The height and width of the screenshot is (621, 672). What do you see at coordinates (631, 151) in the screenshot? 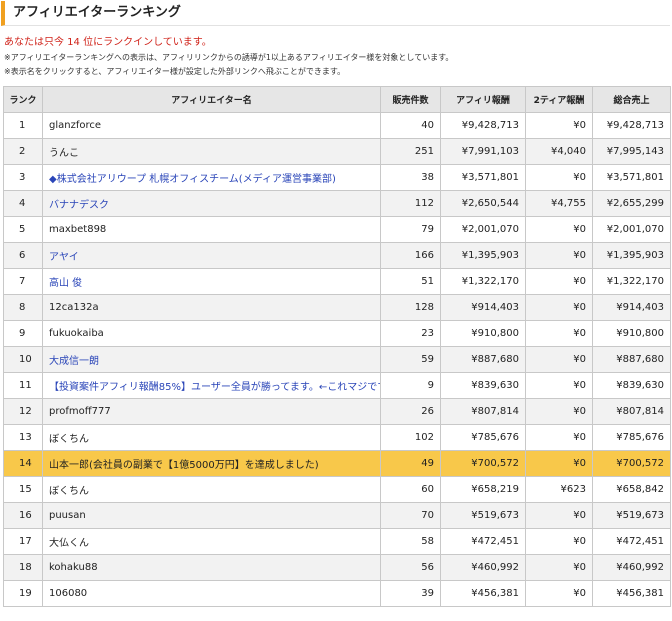
I see `total-sales-cell: ¥7,995,143` at bounding box center [631, 151].